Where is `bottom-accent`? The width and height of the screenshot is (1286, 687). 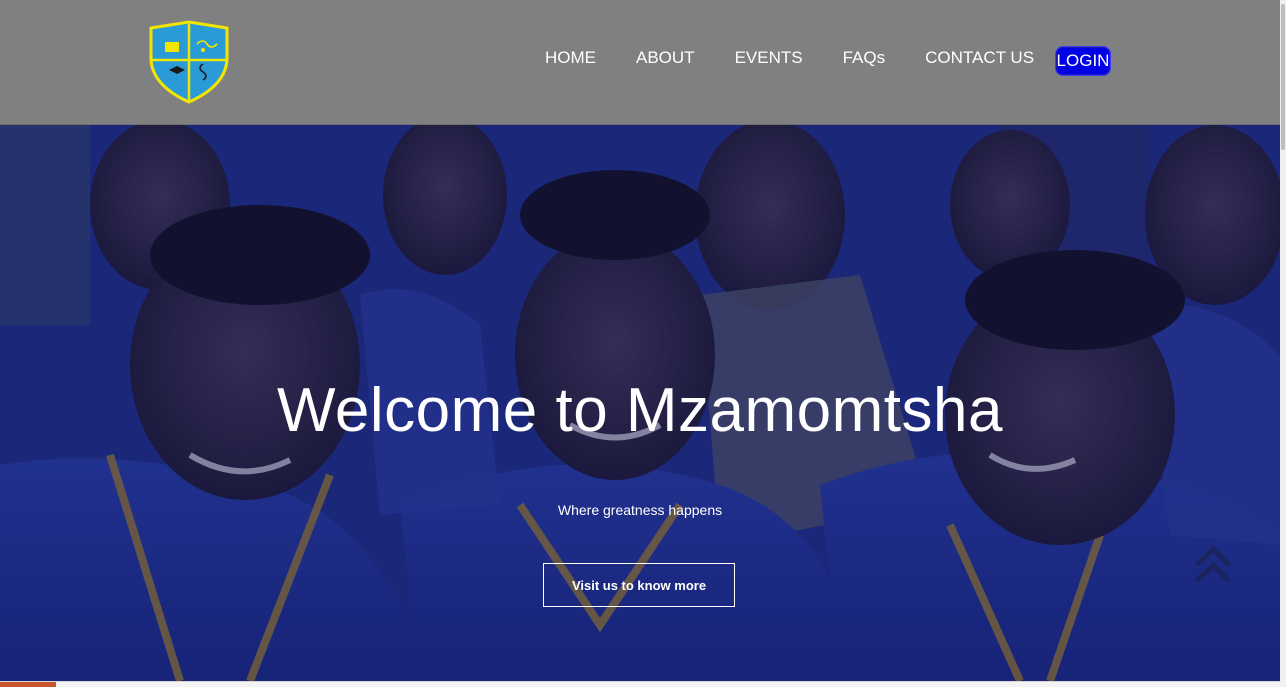
bottom-accent is located at coordinates (28, 684).